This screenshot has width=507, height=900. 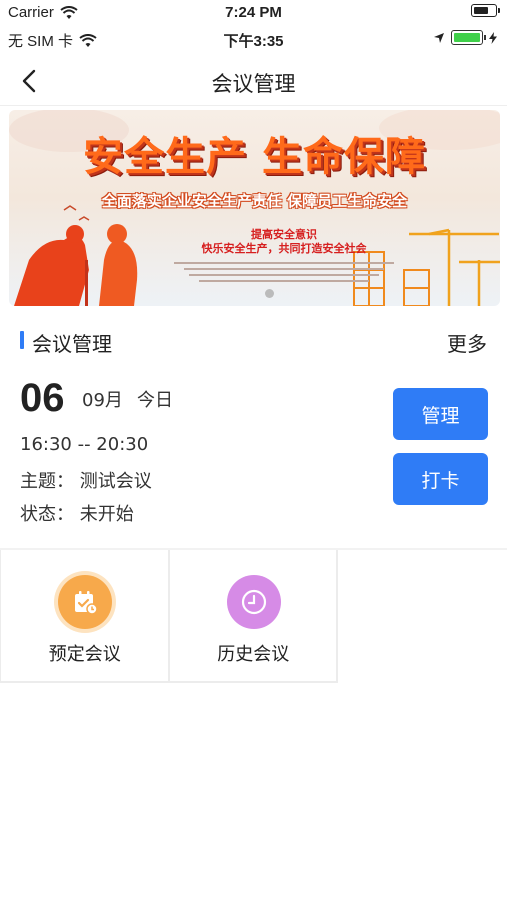 What do you see at coordinates (254, 157) in the screenshot?
I see `banner-headline: 安全生产 生命保障` at bounding box center [254, 157].